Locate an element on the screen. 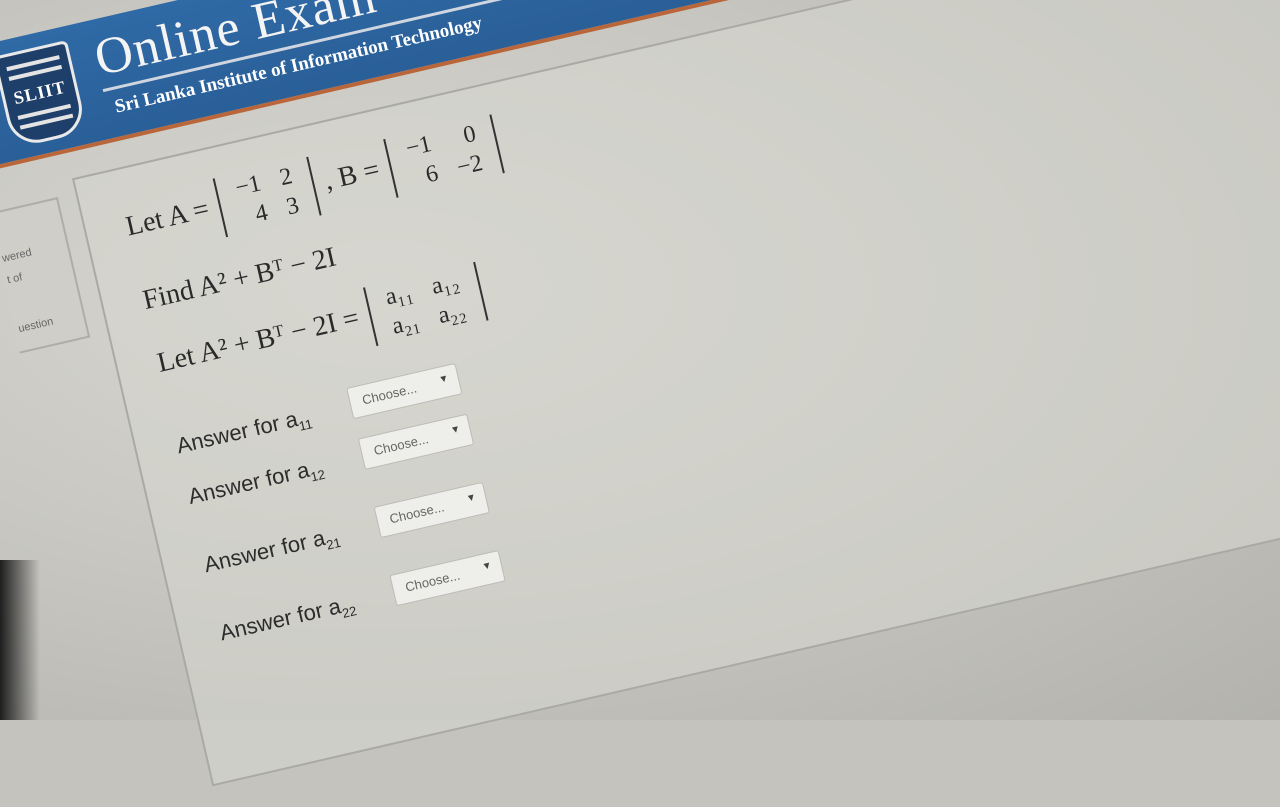 The image size is (1280, 807). answer-select-a12: Choose... ▼ is located at coordinates (416, 441).